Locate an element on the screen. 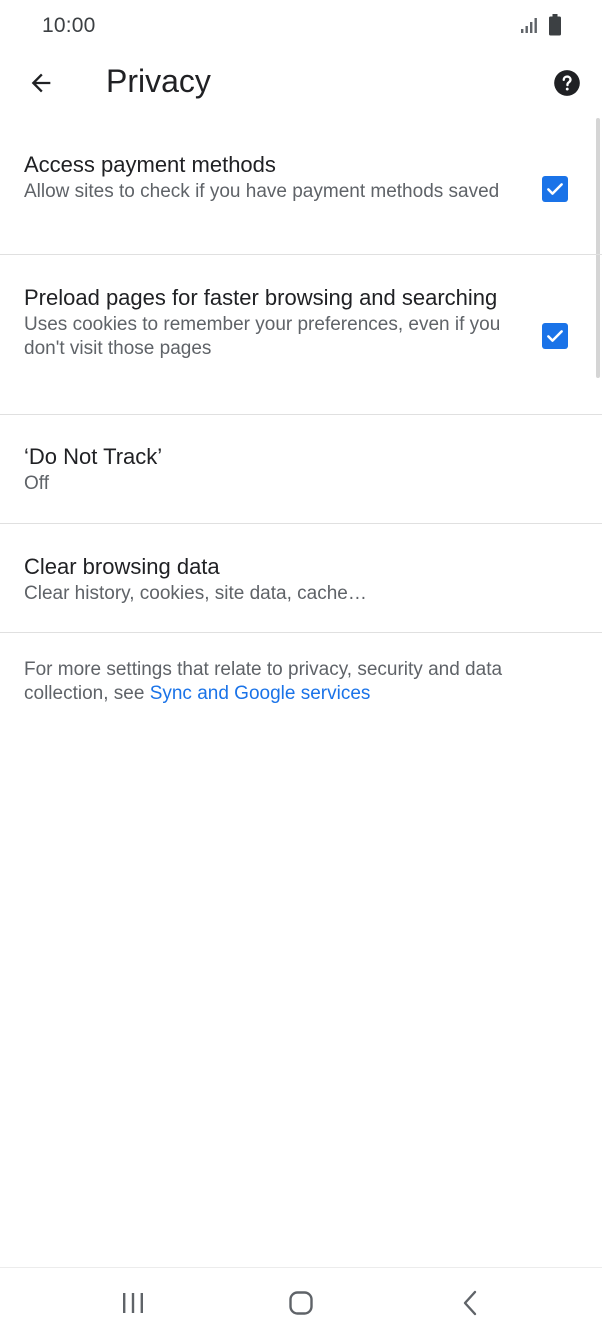 This screenshot has width=602, height=1337. setting-title: Access payment methods is located at coordinates (150, 164).